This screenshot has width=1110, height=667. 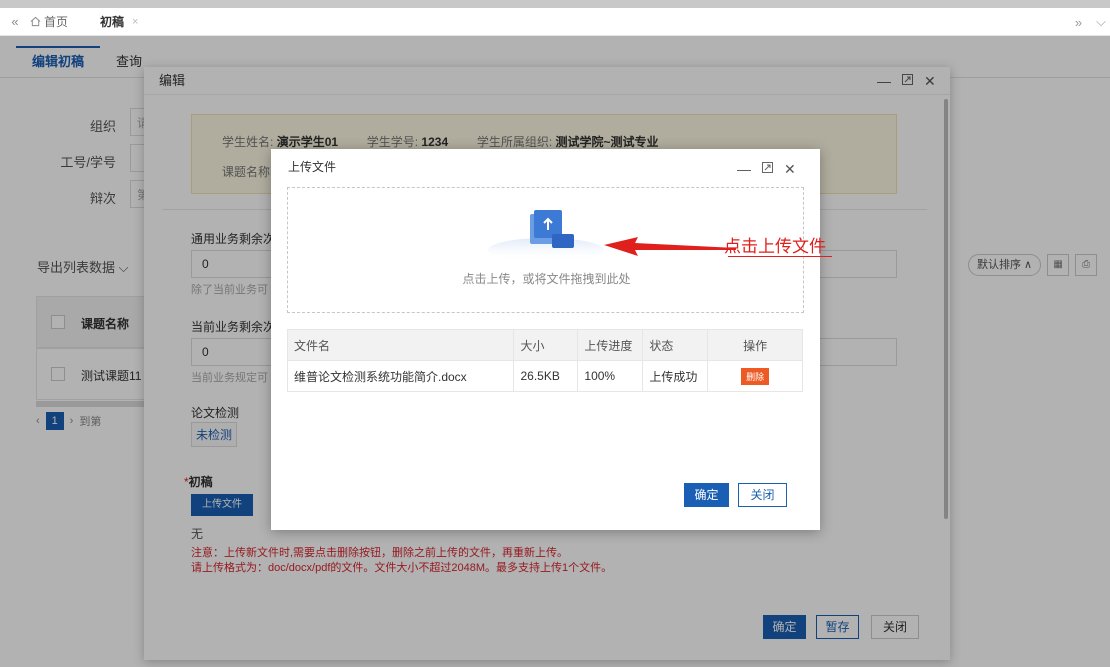 I want to click on home-icon, so click(x=35, y=21).